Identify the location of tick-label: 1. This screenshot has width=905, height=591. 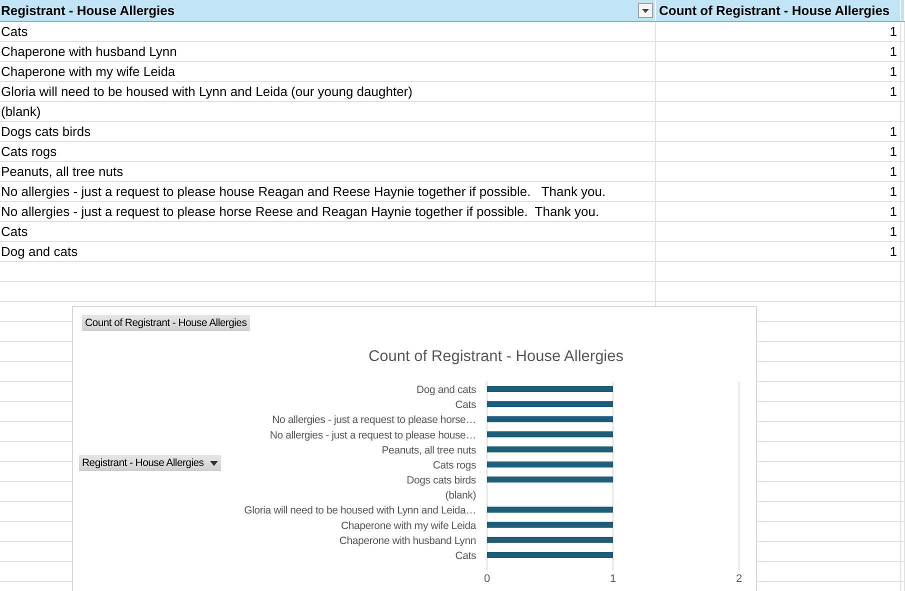
(613, 579).